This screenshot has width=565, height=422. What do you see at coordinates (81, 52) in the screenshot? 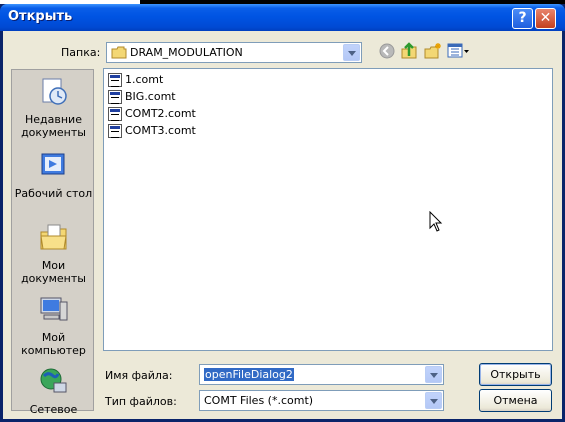
I see `folder-label: Папка:` at bounding box center [81, 52].